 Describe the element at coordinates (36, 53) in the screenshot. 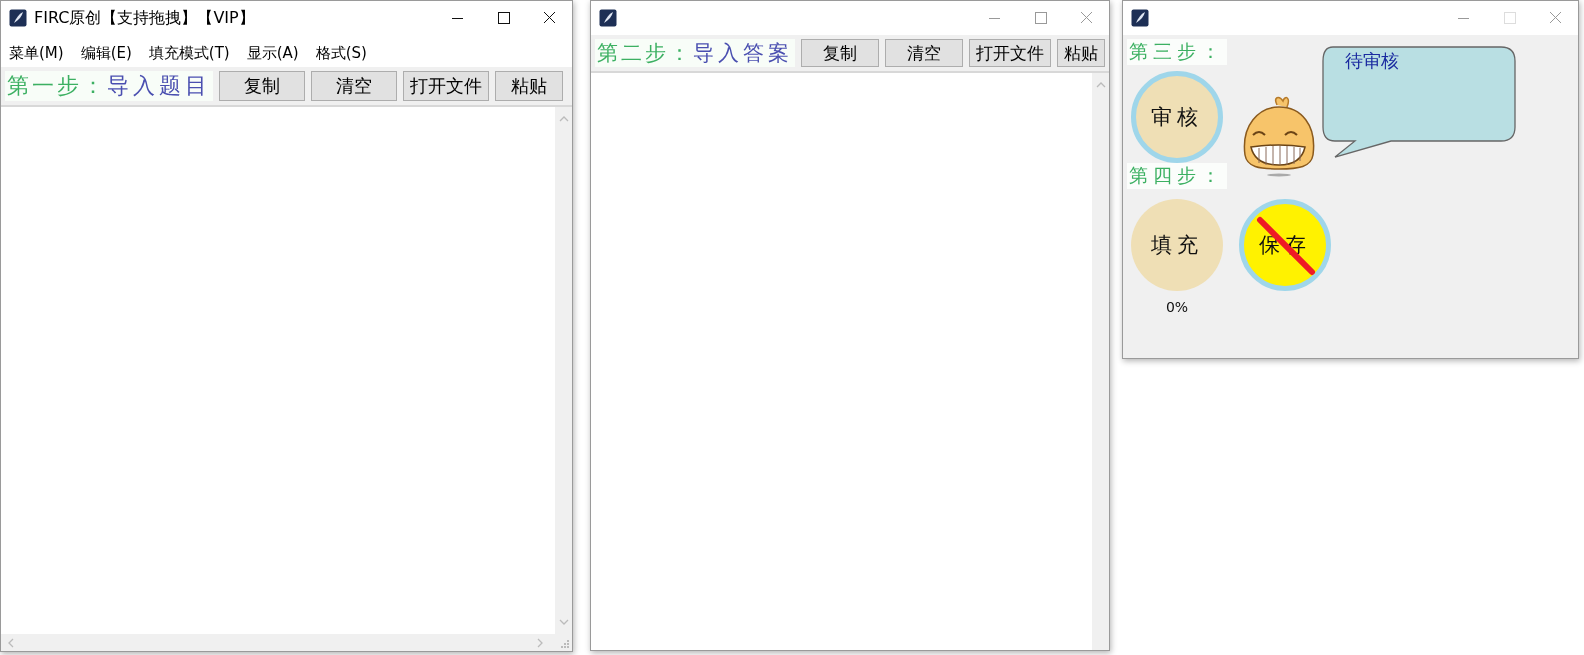

I see `menu-item: 菜单(M)` at that location.